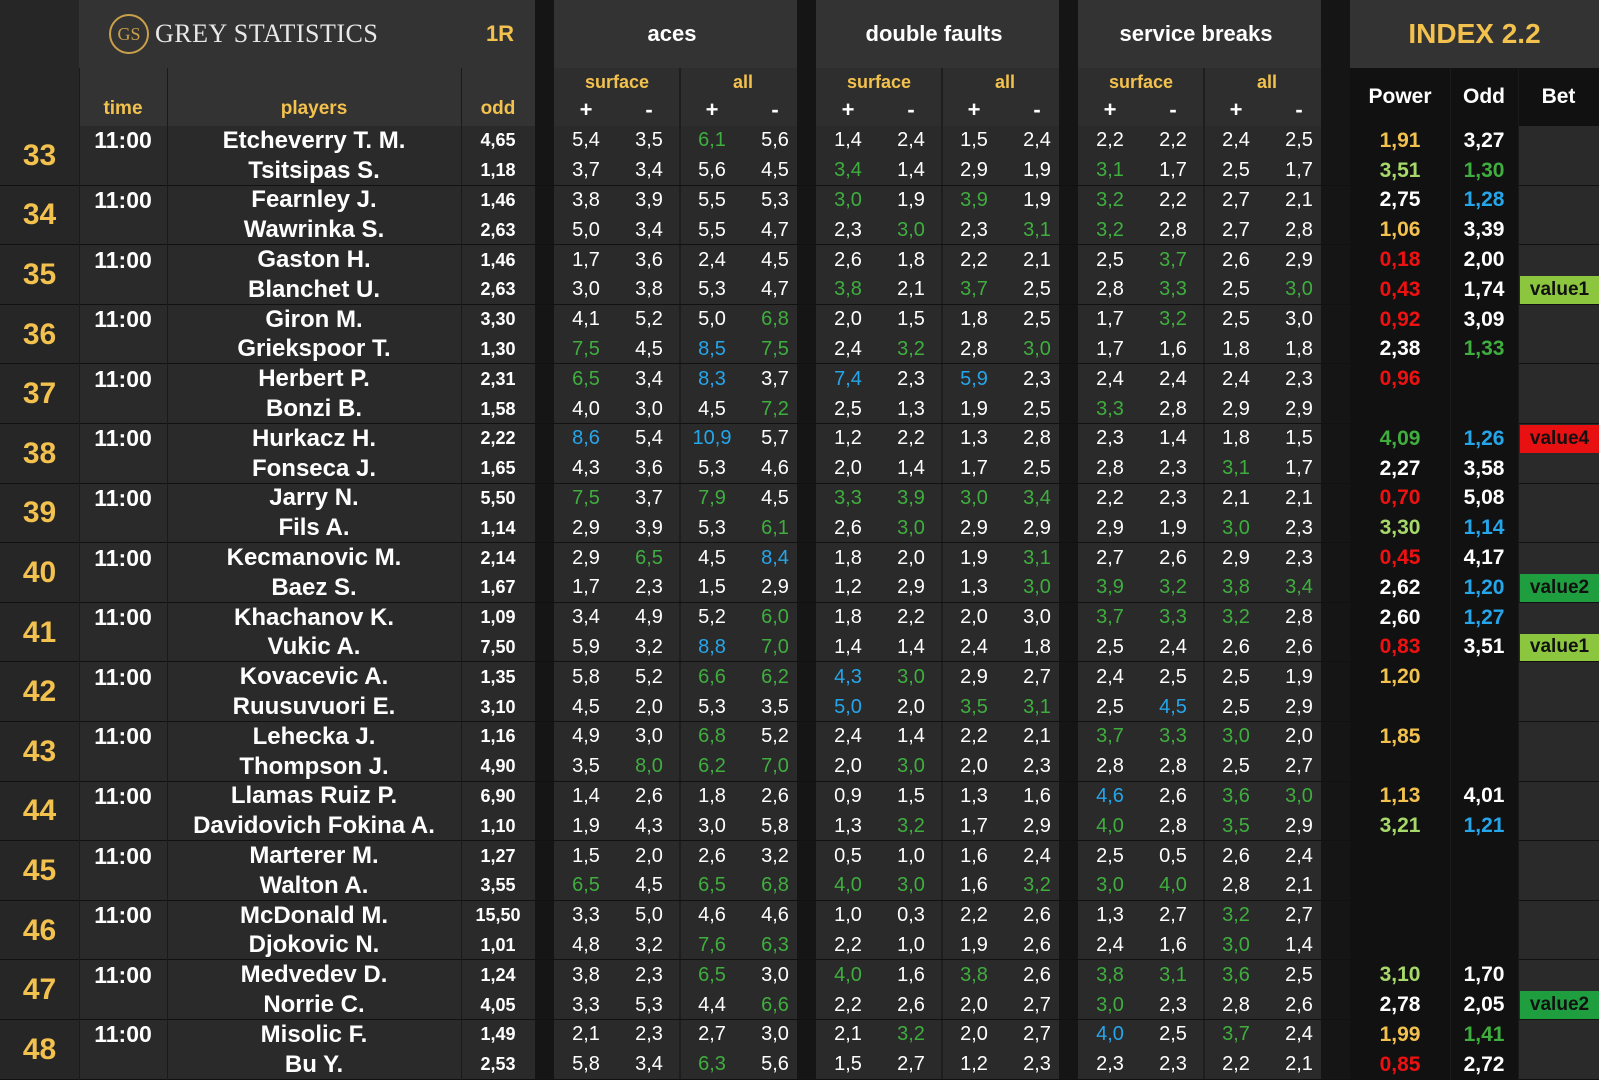  Describe the element at coordinates (1299, 736) in the screenshot. I see `stat-value: 2,0` at that location.